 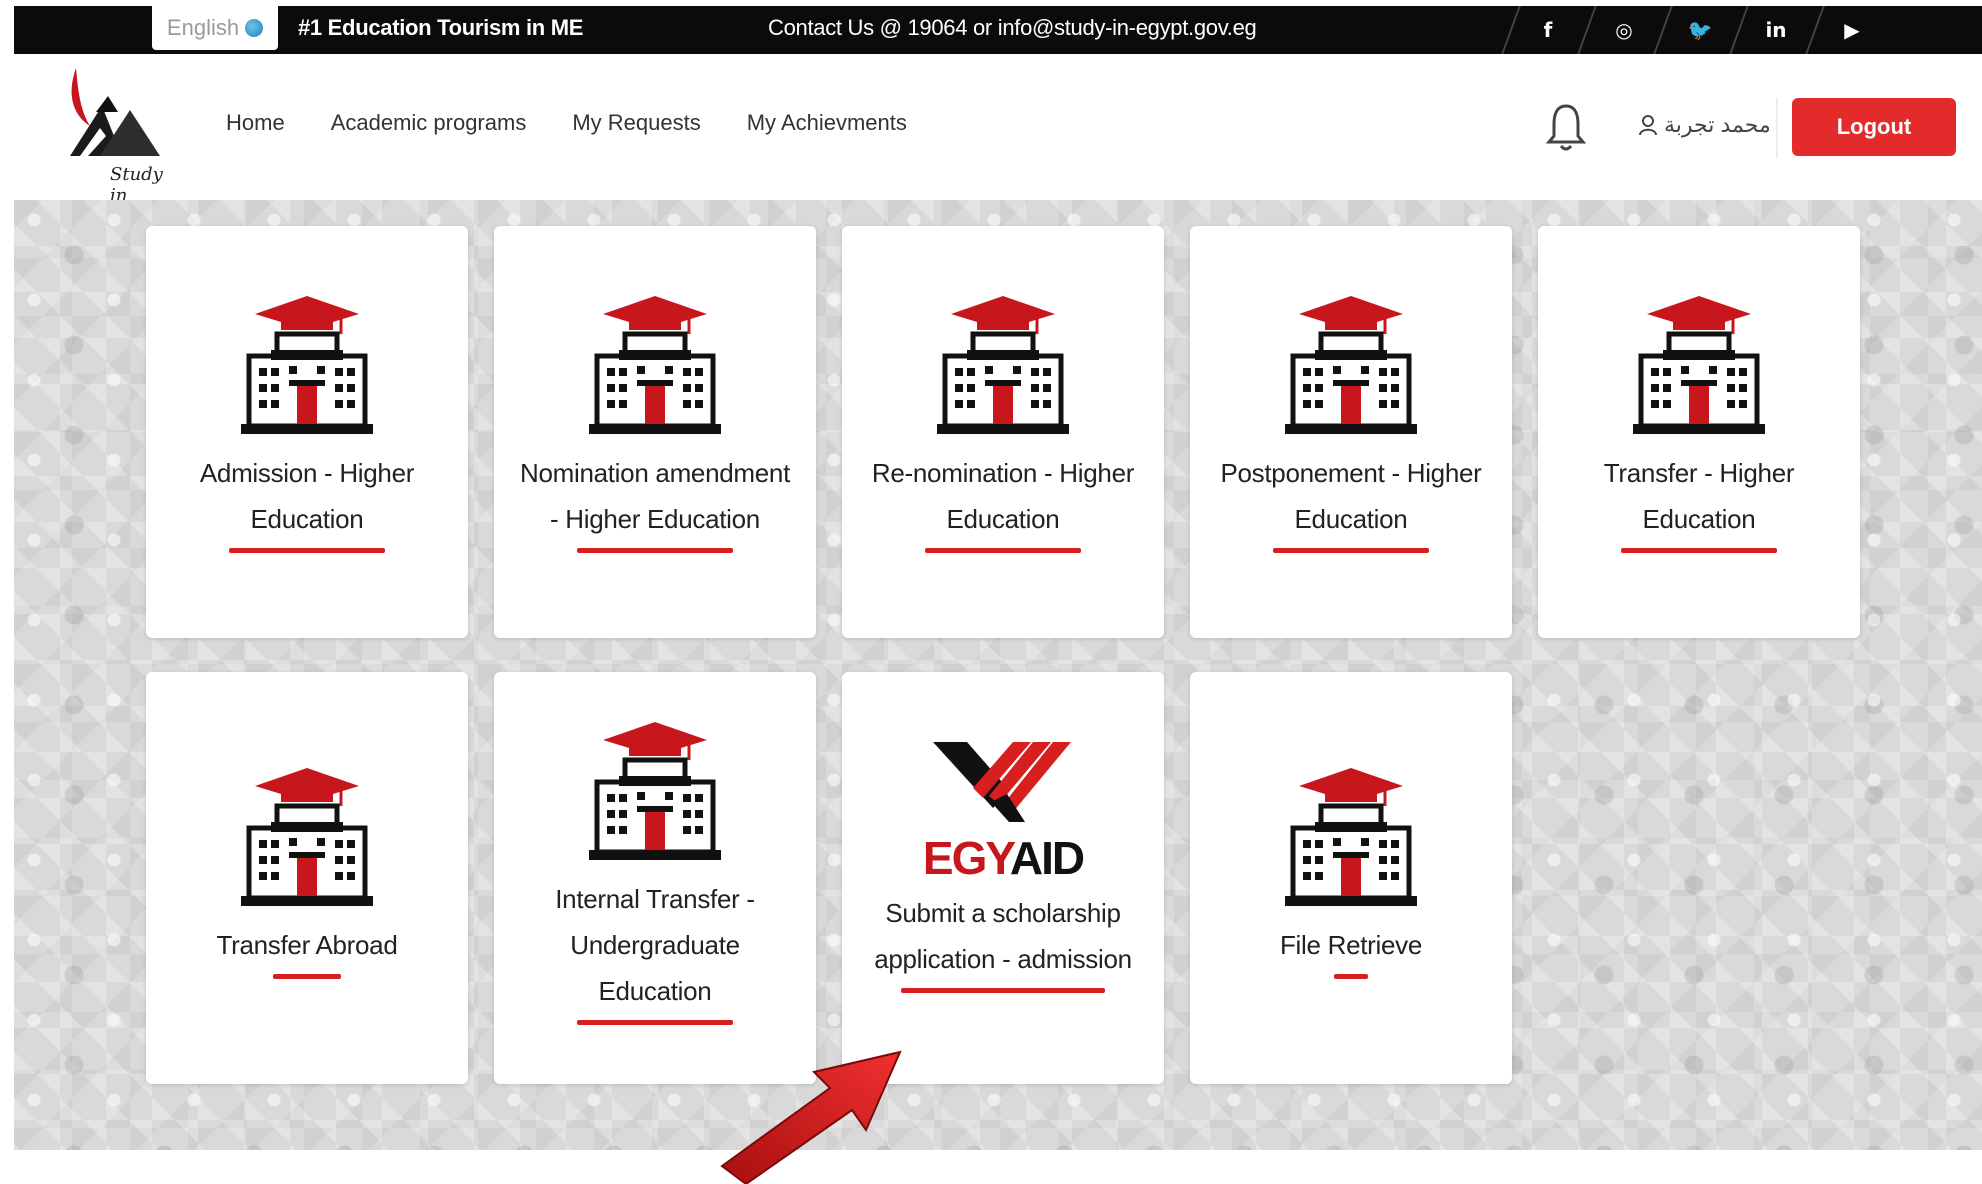 What do you see at coordinates (991, 1167) in the screenshot?
I see `page-footer-area` at bounding box center [991, 1167].